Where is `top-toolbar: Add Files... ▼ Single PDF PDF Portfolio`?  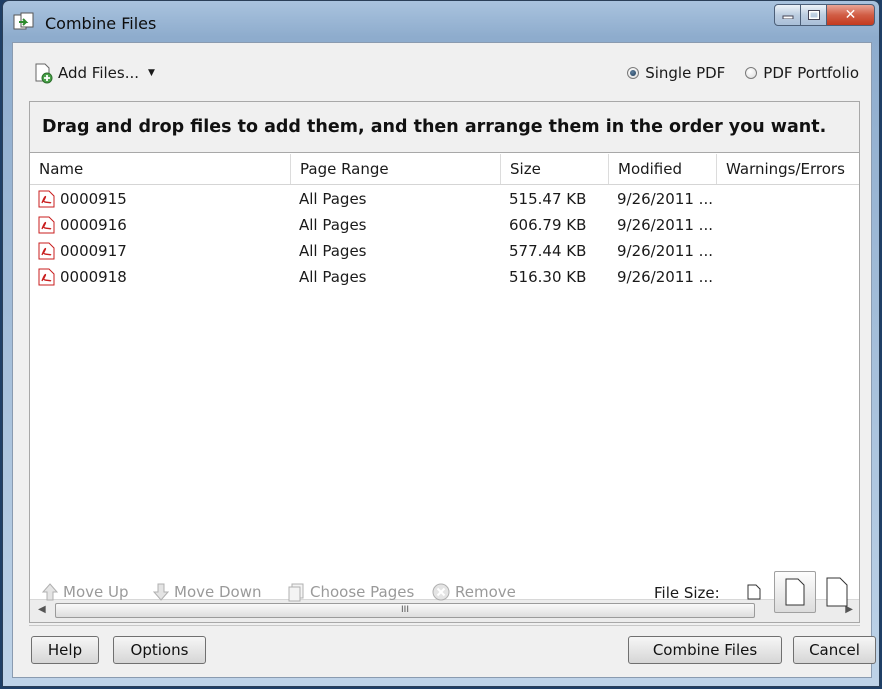
top-toolbar: Add Files... ▼ Single PDF PDF Portfolio is located at coordinates (442, 72).